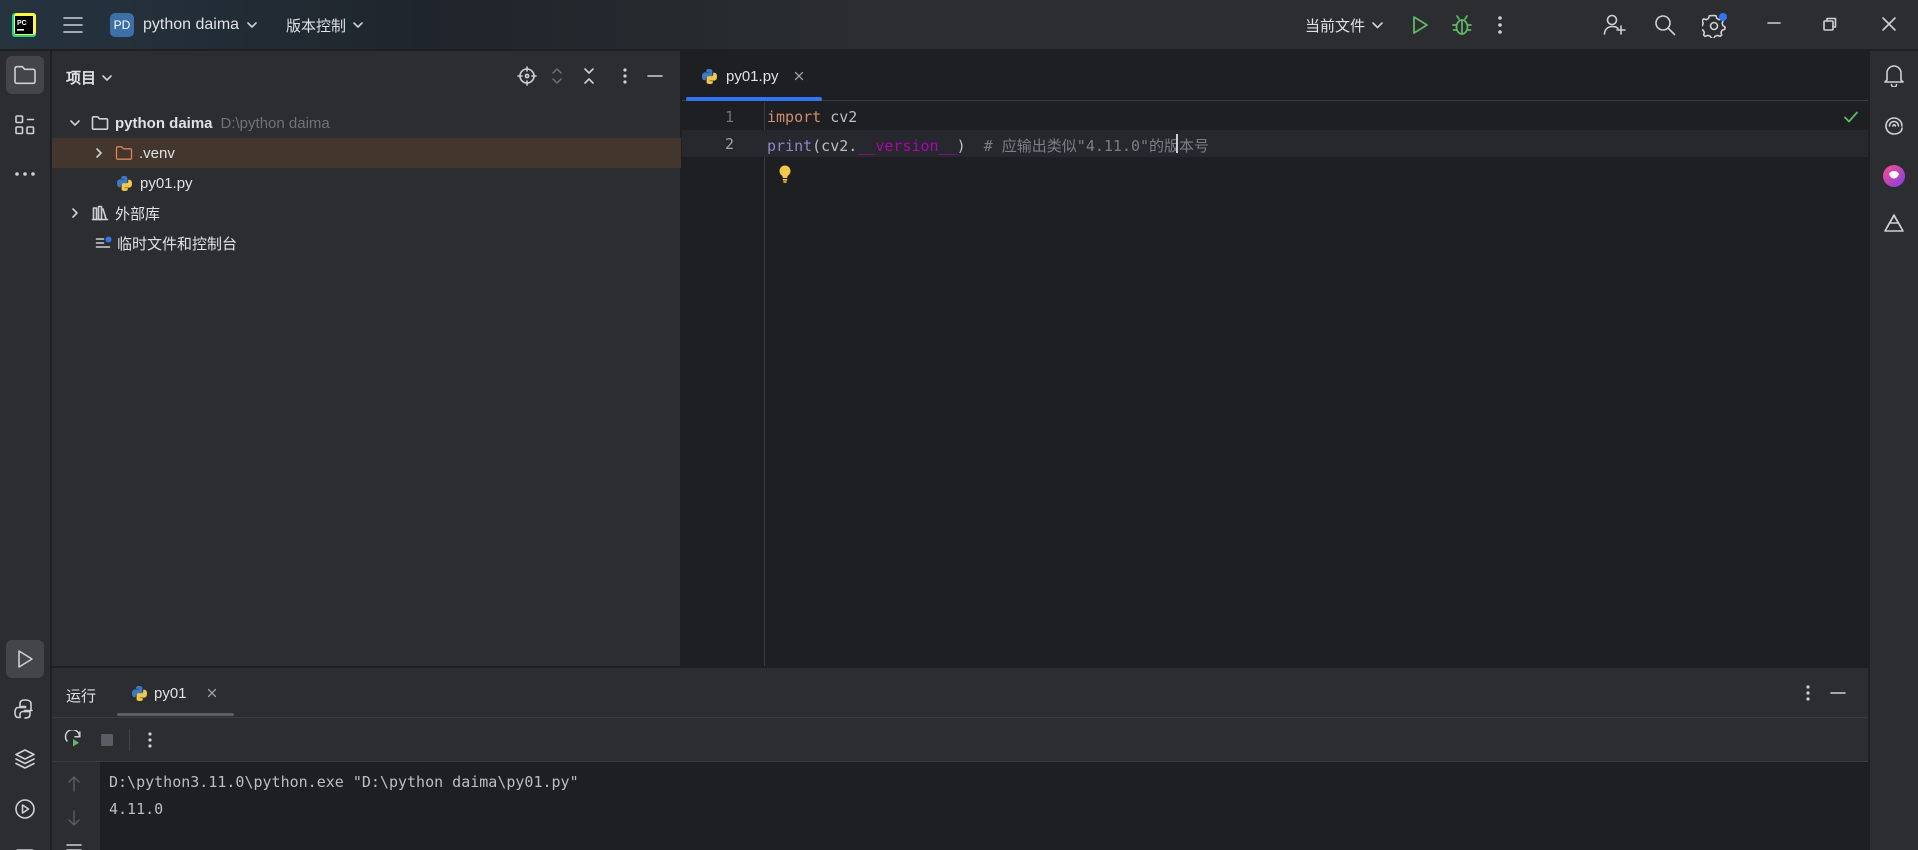 This screenshot has height=850, width=1918. Describe the element at coordinates (366, 243) in the screenshot. I see `tree-item-scratches: 临时文件和控制台` at that location.